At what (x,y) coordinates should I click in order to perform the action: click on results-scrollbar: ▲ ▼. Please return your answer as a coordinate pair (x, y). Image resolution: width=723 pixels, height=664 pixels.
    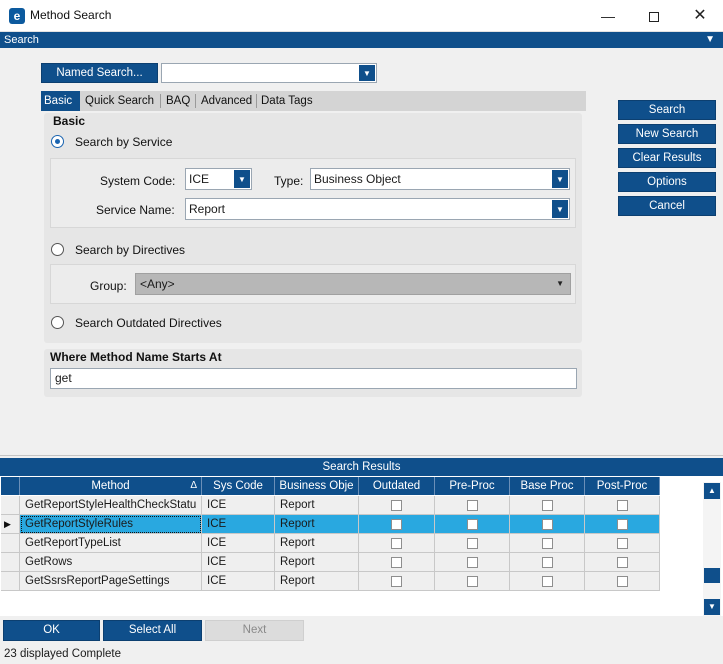
    Looking at the image, I should click on (712, 549).